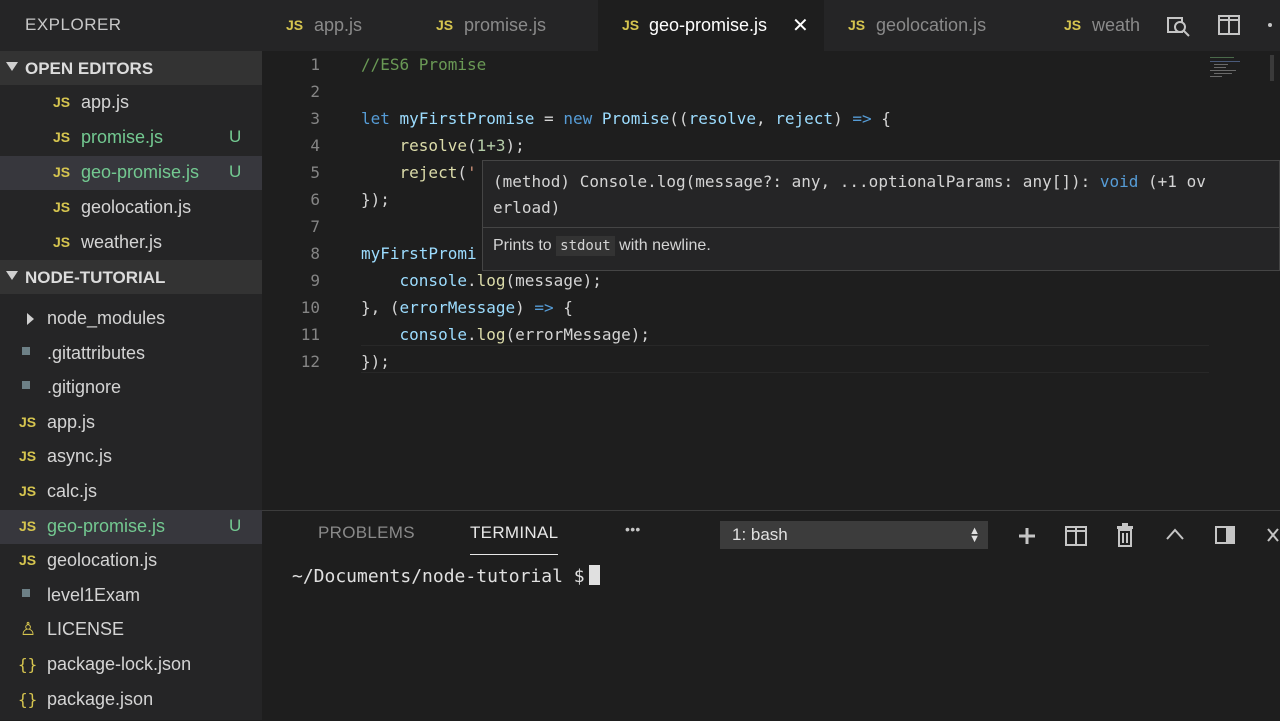  I want to click on line-number: 4, so click(315, 145).